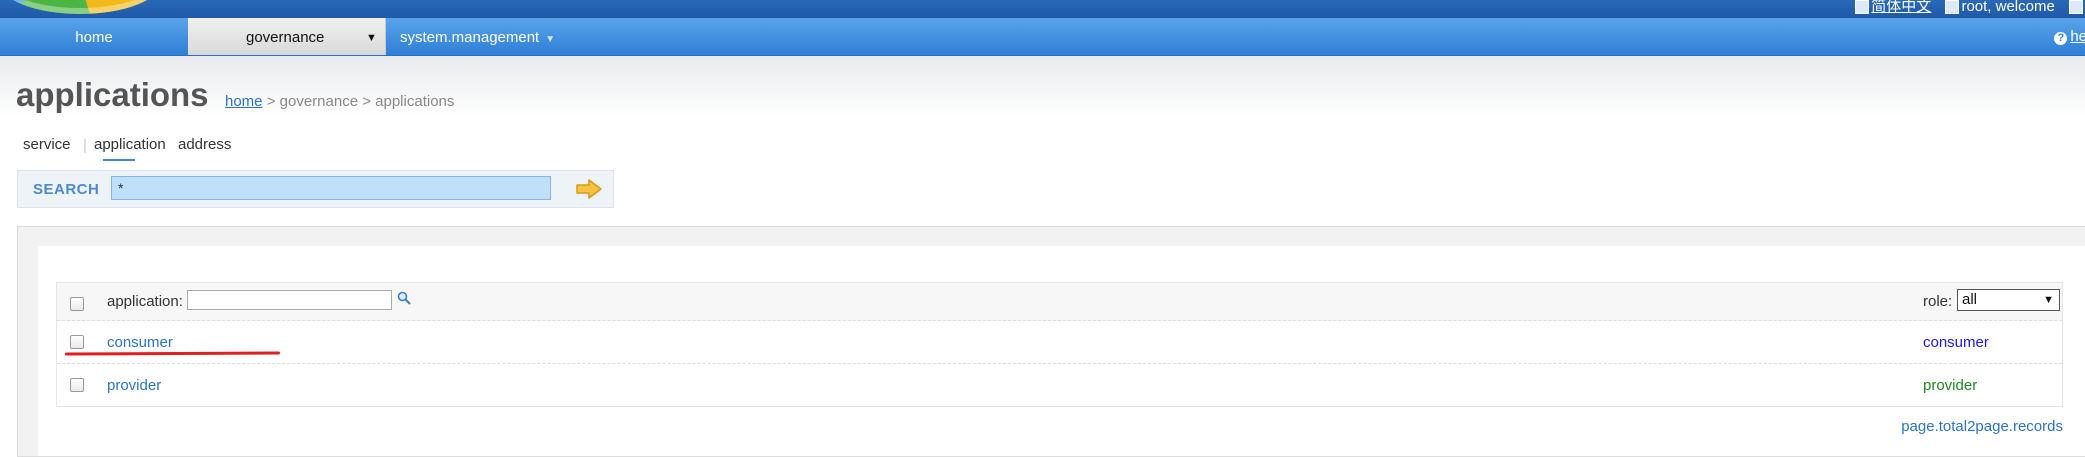 The height and width of the screenshot is (457, 2085). What do you see at coordinates (1059, 385) in the screenshot?
I see `table-row: provider provider` at bounding box center [1059, 385].